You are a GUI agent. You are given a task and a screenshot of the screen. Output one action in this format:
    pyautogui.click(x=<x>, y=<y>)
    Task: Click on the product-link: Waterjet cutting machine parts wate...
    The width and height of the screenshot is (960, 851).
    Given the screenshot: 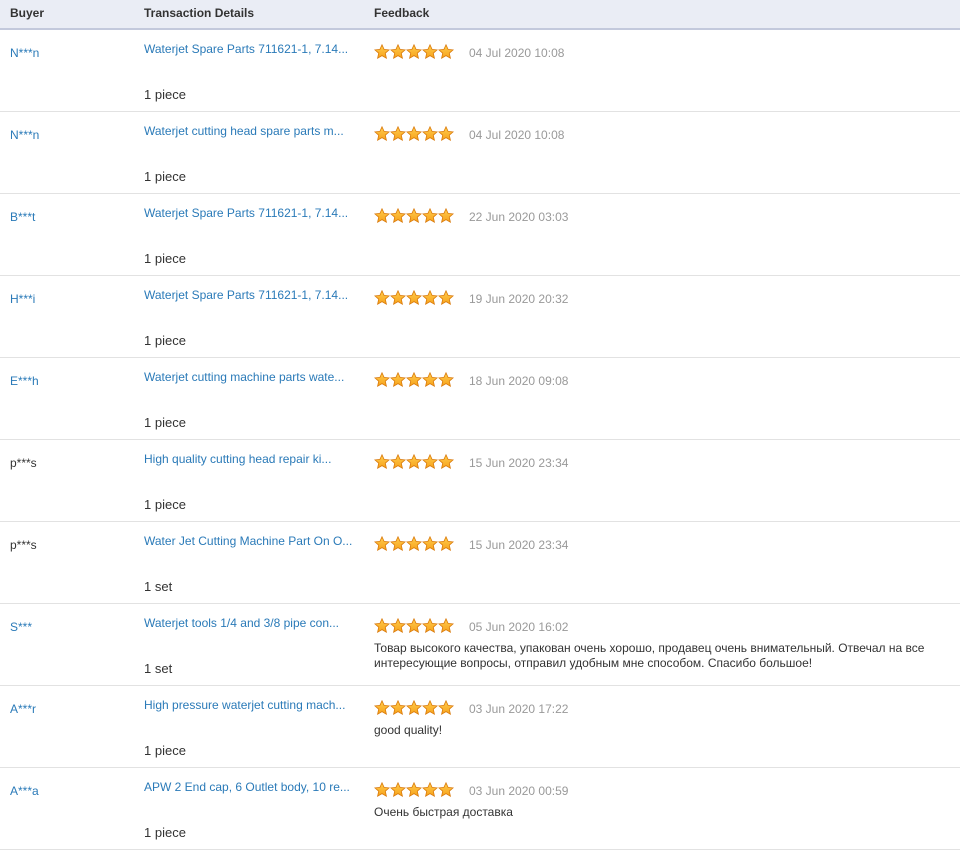 What is the action you would take?
    pyautogui.click(x=251, y=377)
    